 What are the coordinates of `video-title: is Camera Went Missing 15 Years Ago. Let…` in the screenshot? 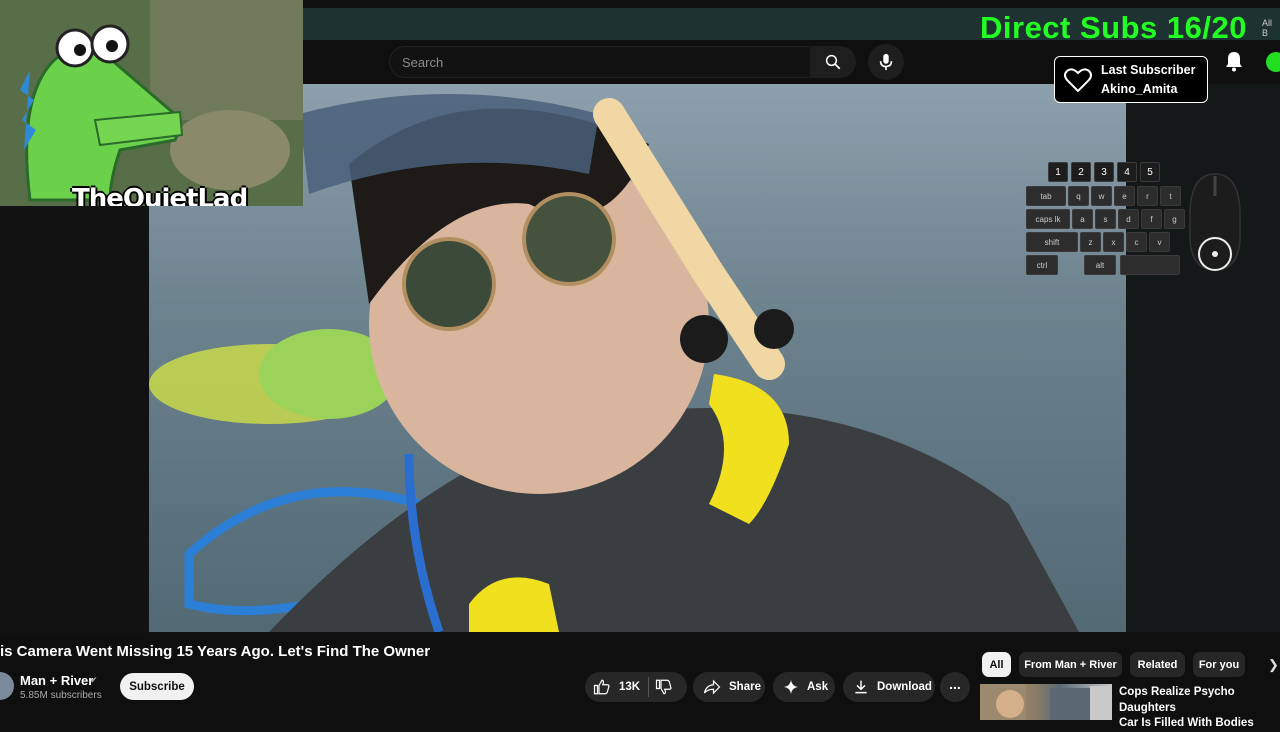 It's located at (215, 651).